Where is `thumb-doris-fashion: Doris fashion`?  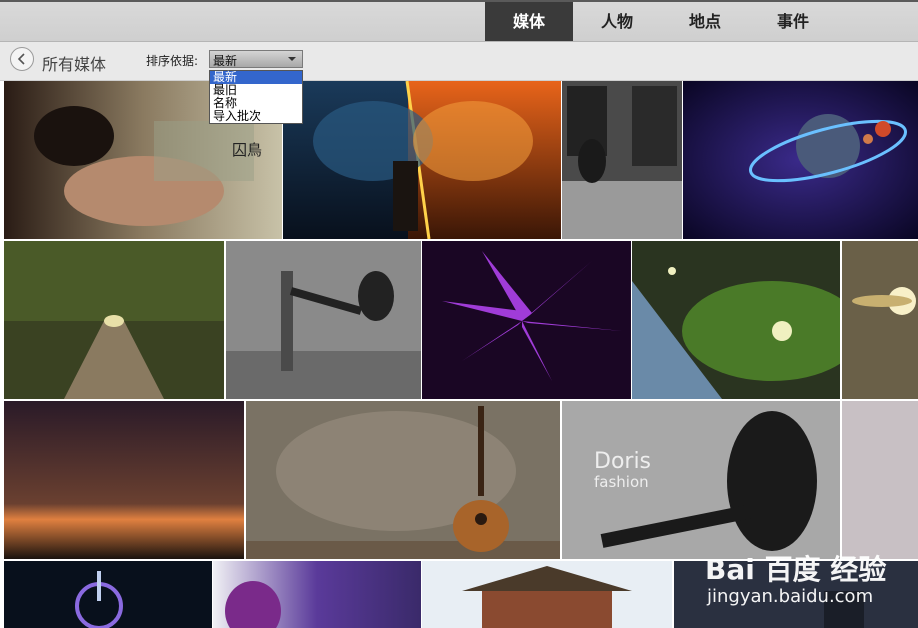 thumb-doris-fashion: Doris fashion is located at coordinates (701, 480).